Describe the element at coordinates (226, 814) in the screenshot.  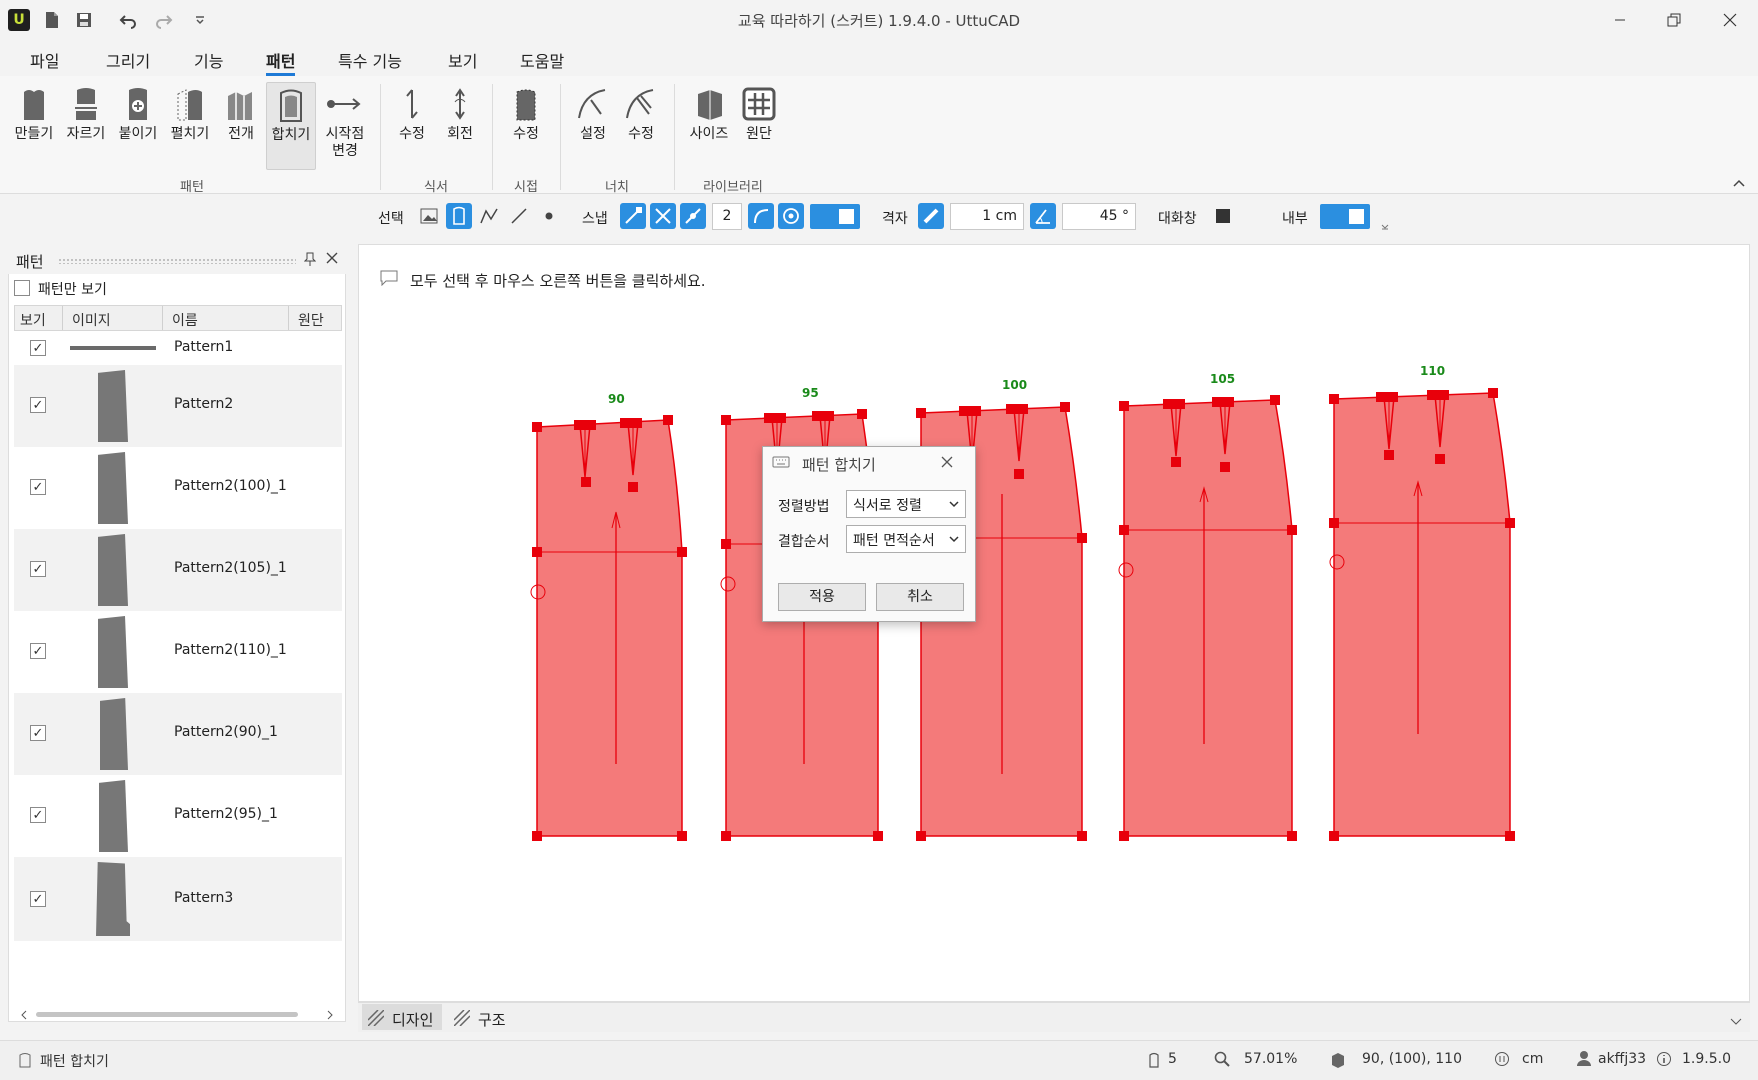
I see `pattern-name: Pattern2(95)_1` at that location.